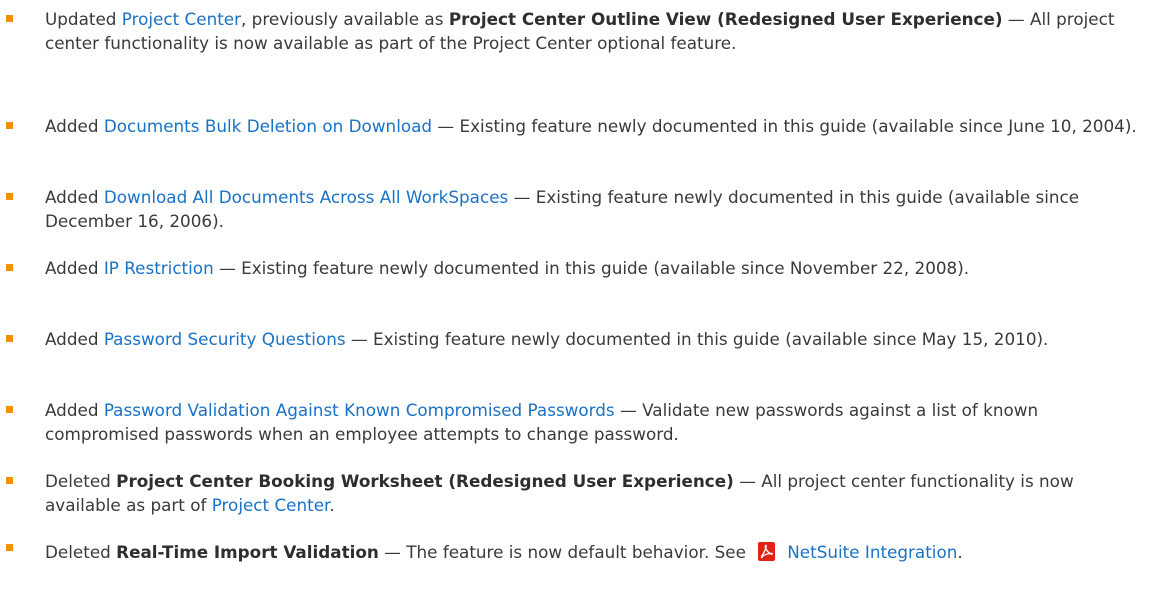 This screenshot has height=607, width=1159. Describe the element at coordinates (345, 19) in the screenshot. I see `entry-mid-text: , previously available as` at that location.